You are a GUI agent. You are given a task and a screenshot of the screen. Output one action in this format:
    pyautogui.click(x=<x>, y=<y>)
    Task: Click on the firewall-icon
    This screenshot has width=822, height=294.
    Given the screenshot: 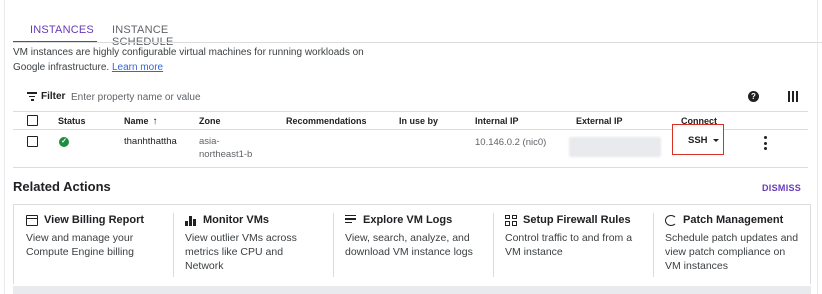 What is the action you would take?
    pyautogui.click(x=511, y=220)
    